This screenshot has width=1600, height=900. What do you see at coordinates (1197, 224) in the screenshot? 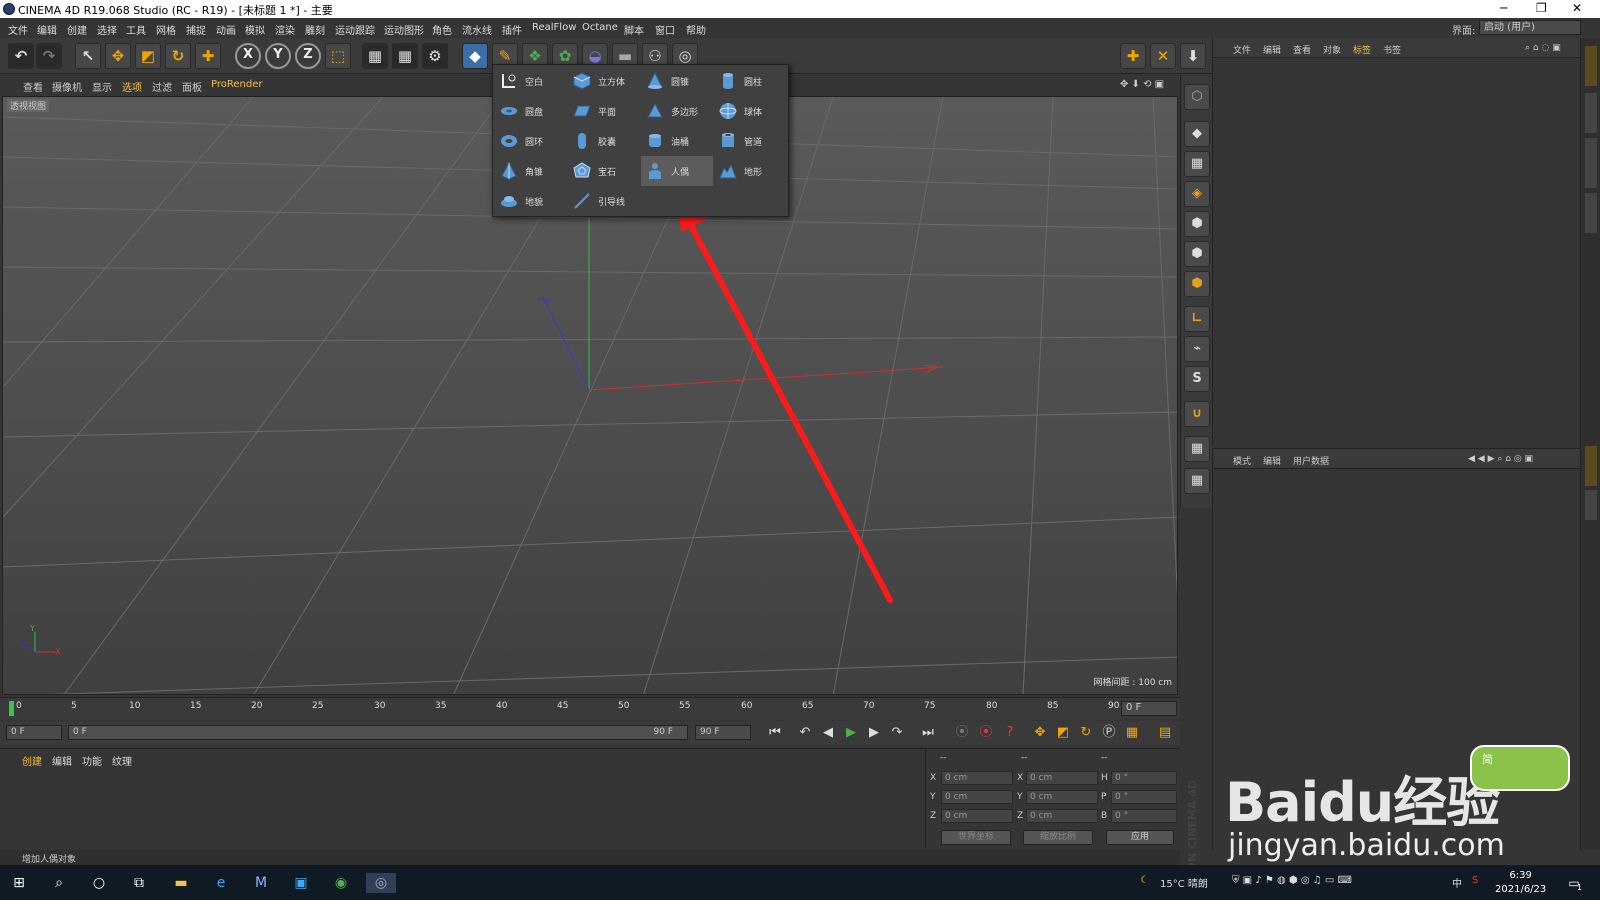
I see `points-mode-icon: ⬢` at bounding box center [1197, 224].